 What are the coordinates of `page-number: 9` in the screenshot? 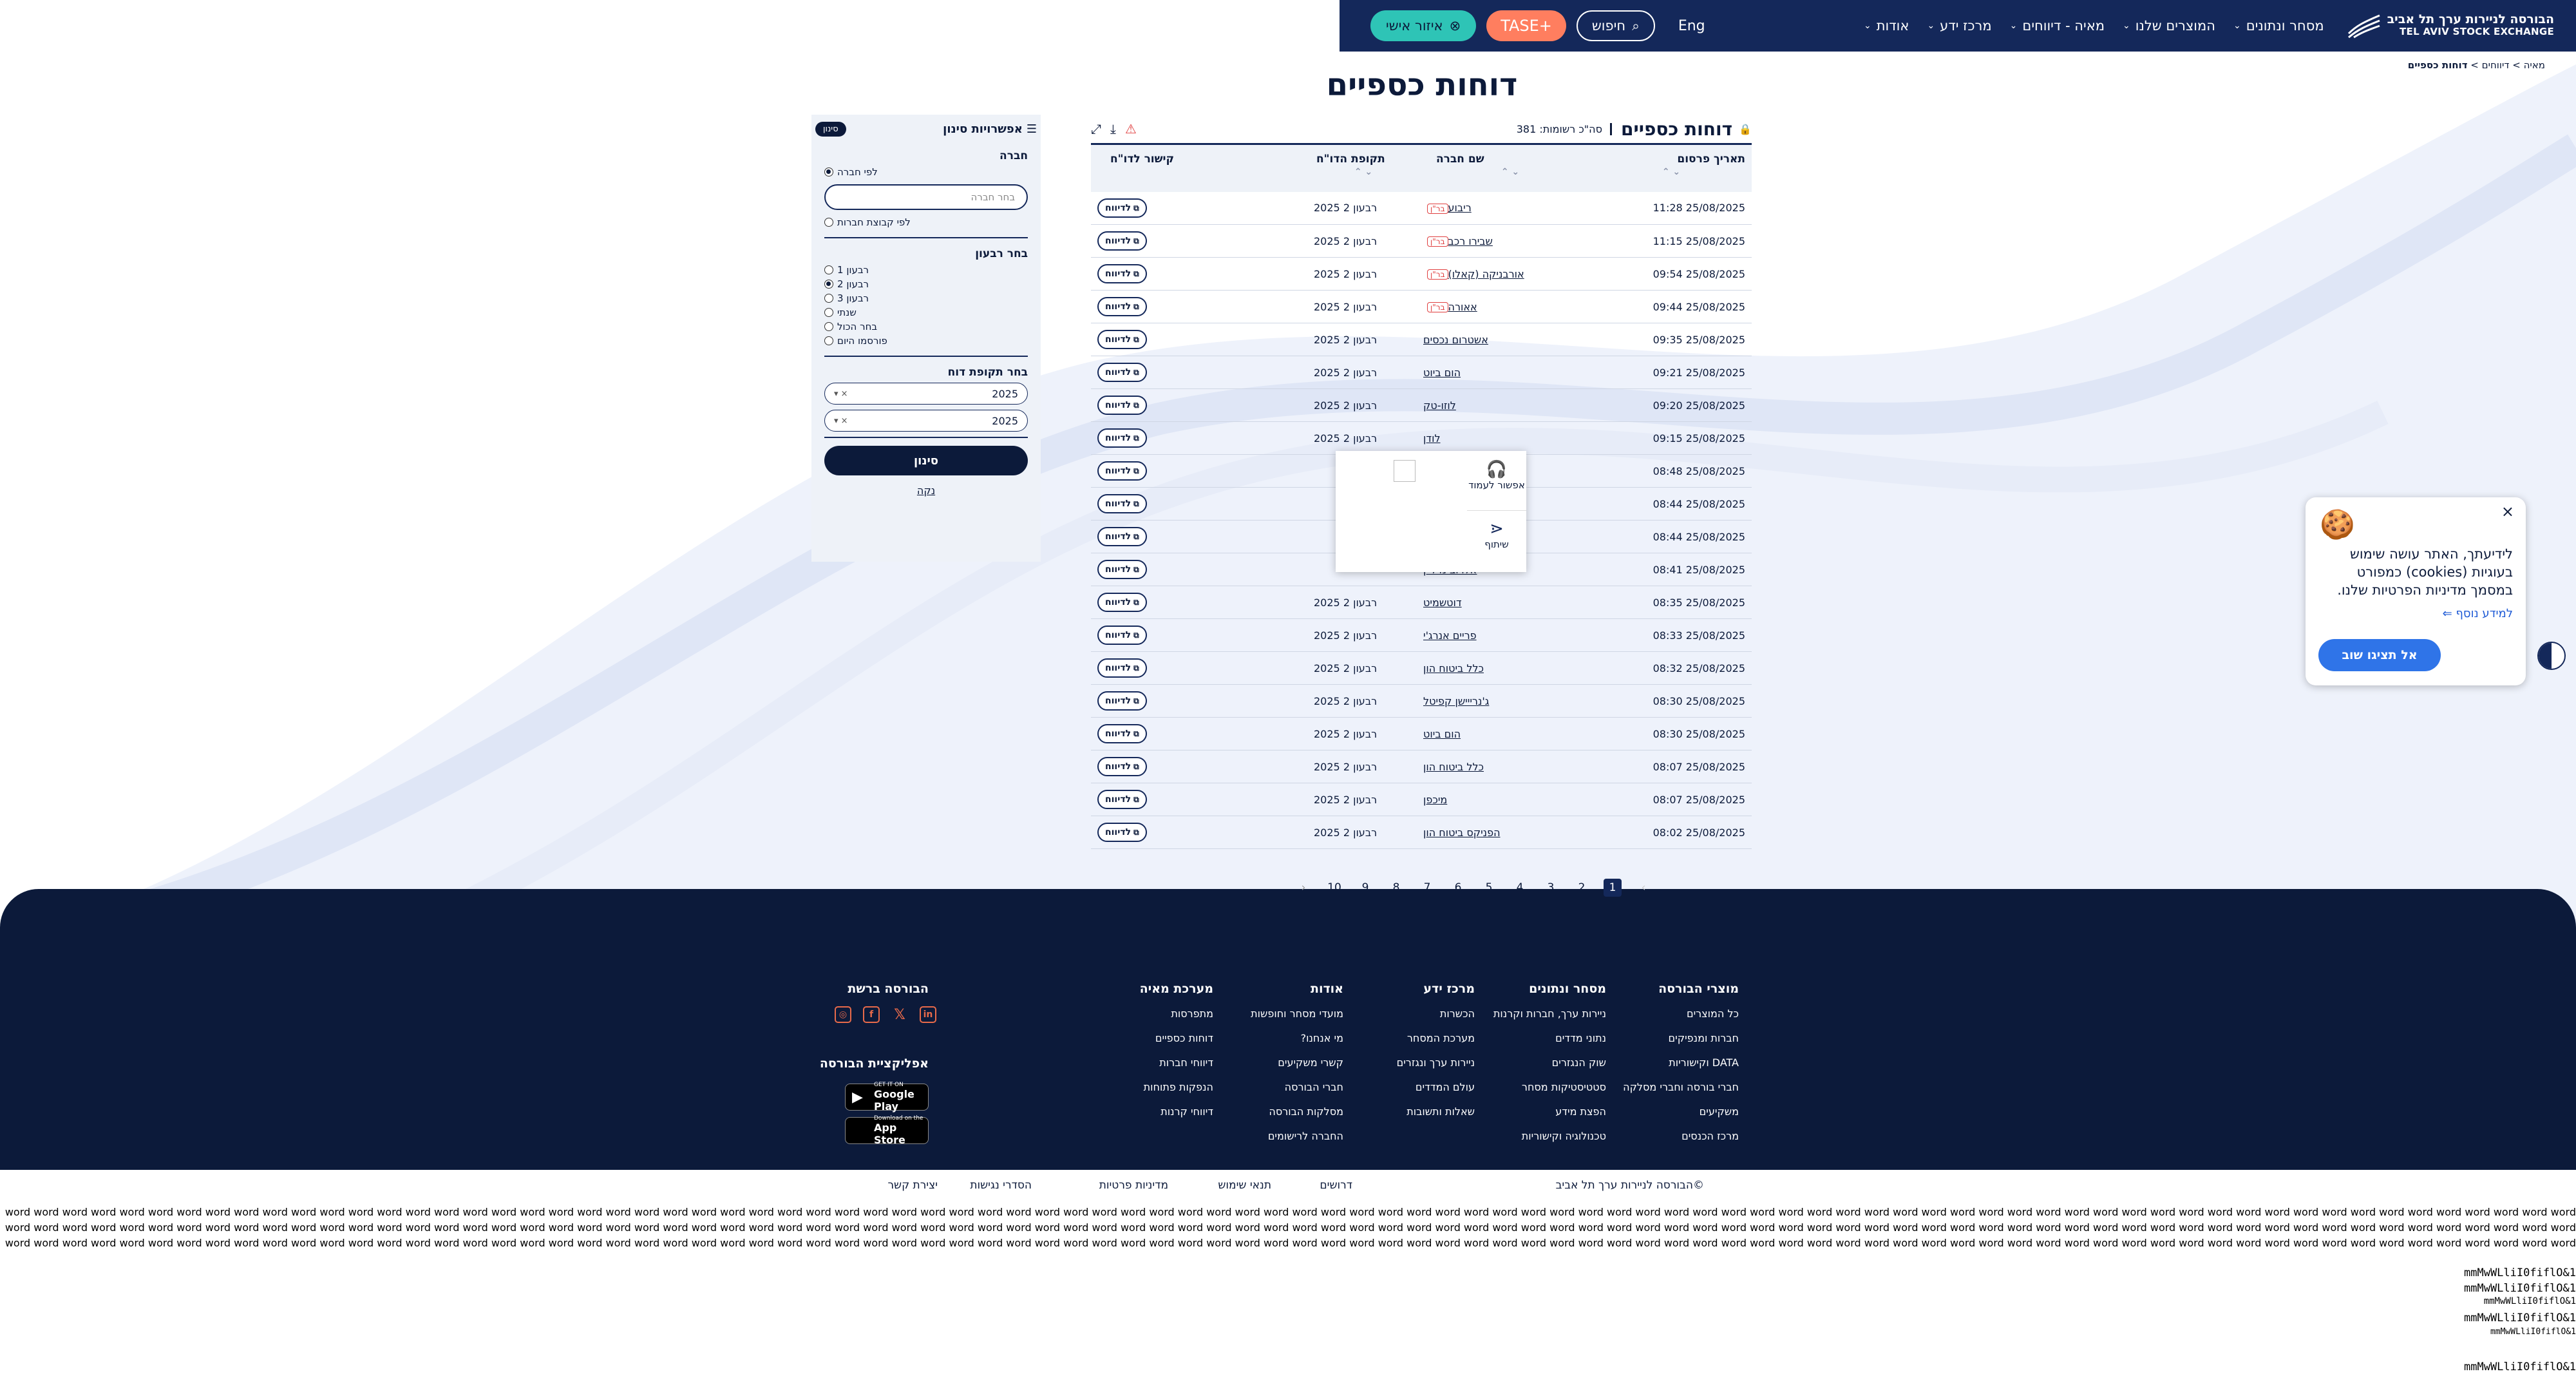 It's located at (1365, 888).